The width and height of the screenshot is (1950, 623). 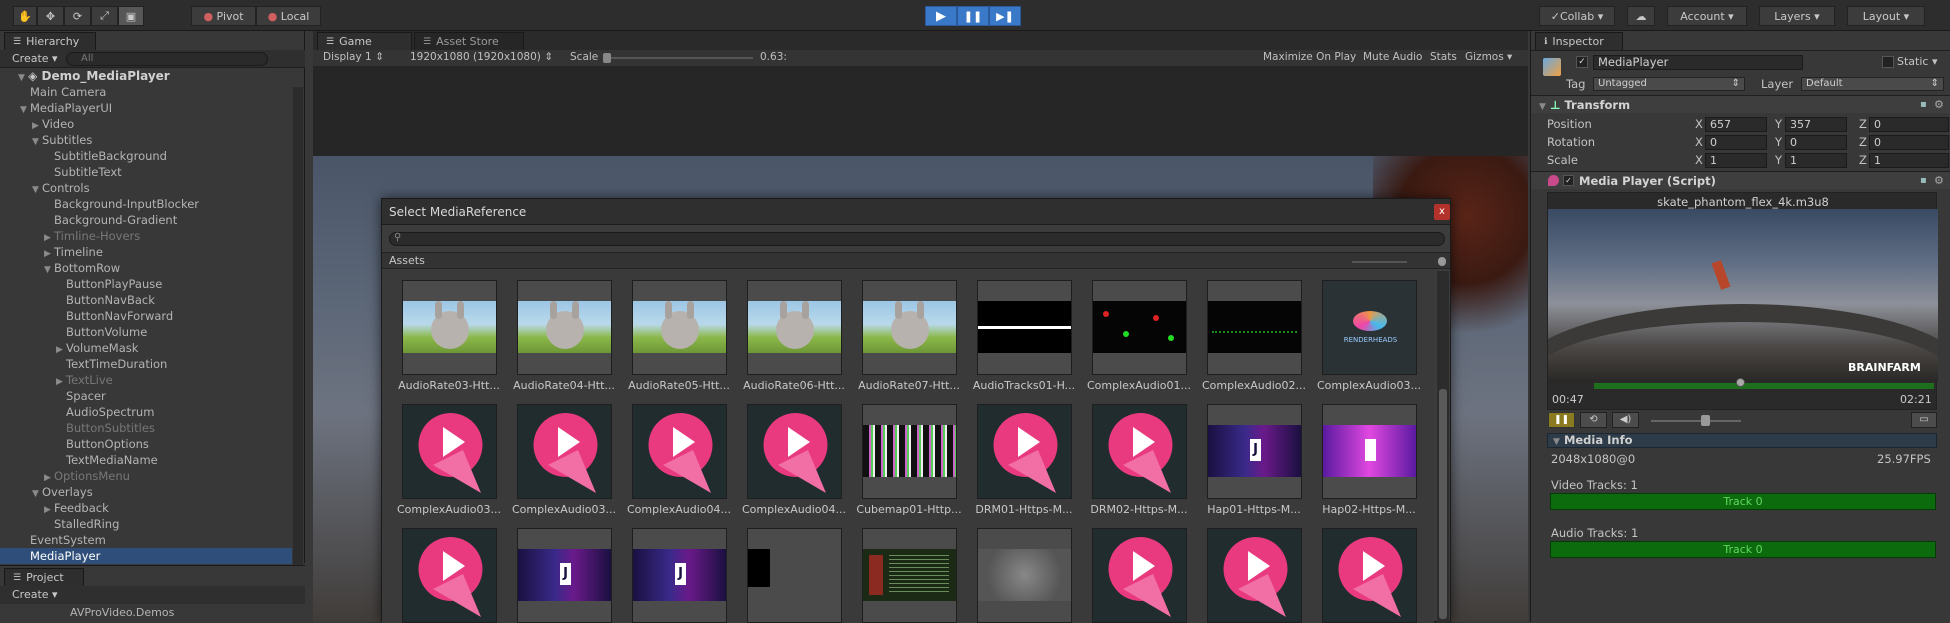 What do you see at coordinates (44, 577) in the screenshot?
I see `tab-project: ☰ Project` at bounding box center [44, 577].